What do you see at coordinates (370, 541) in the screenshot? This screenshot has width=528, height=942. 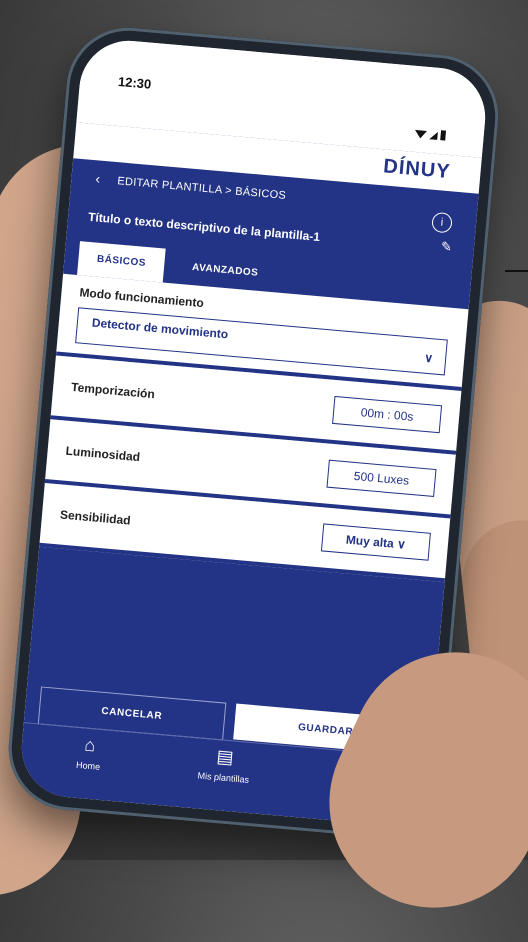 I see `sensitivity-value: Muy alta` at bounding box center [370, 541].